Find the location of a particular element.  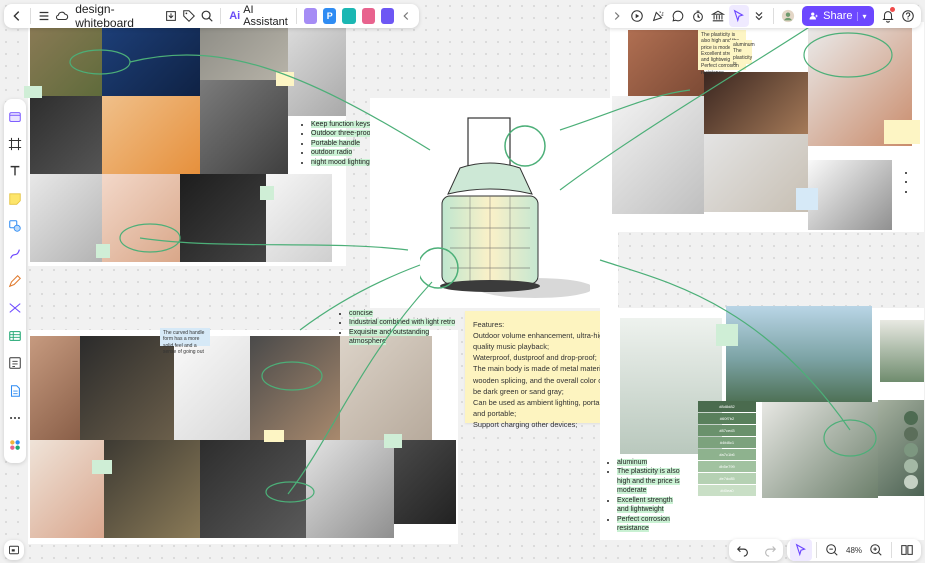

sticky-note-icon is located at coordinates (15, 199).